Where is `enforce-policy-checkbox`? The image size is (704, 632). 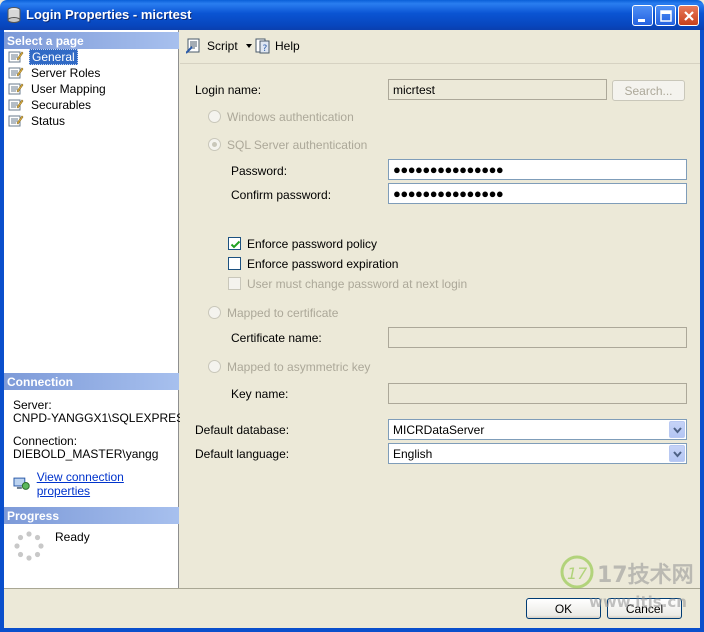 enforce-policy-checkbox is located at coordinates (234, 243).